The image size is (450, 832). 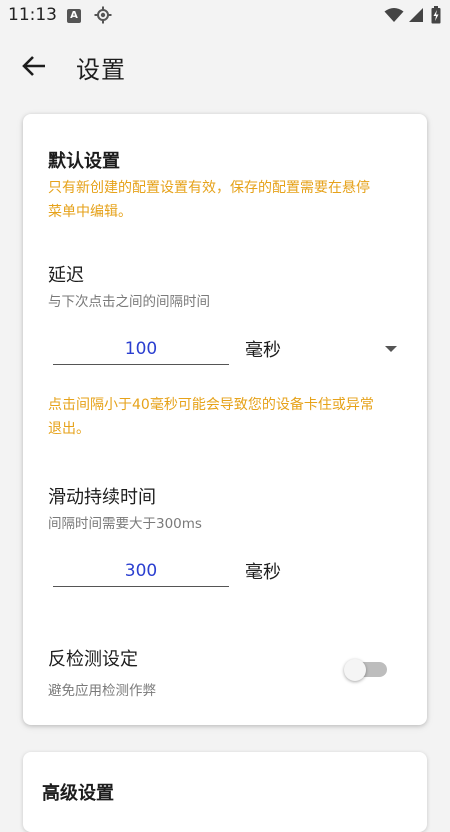 What do you see at coordinates (84, 161) in the screenshot?
I see `default-settings-title: 默认设置` at bounding box center [84, 161].